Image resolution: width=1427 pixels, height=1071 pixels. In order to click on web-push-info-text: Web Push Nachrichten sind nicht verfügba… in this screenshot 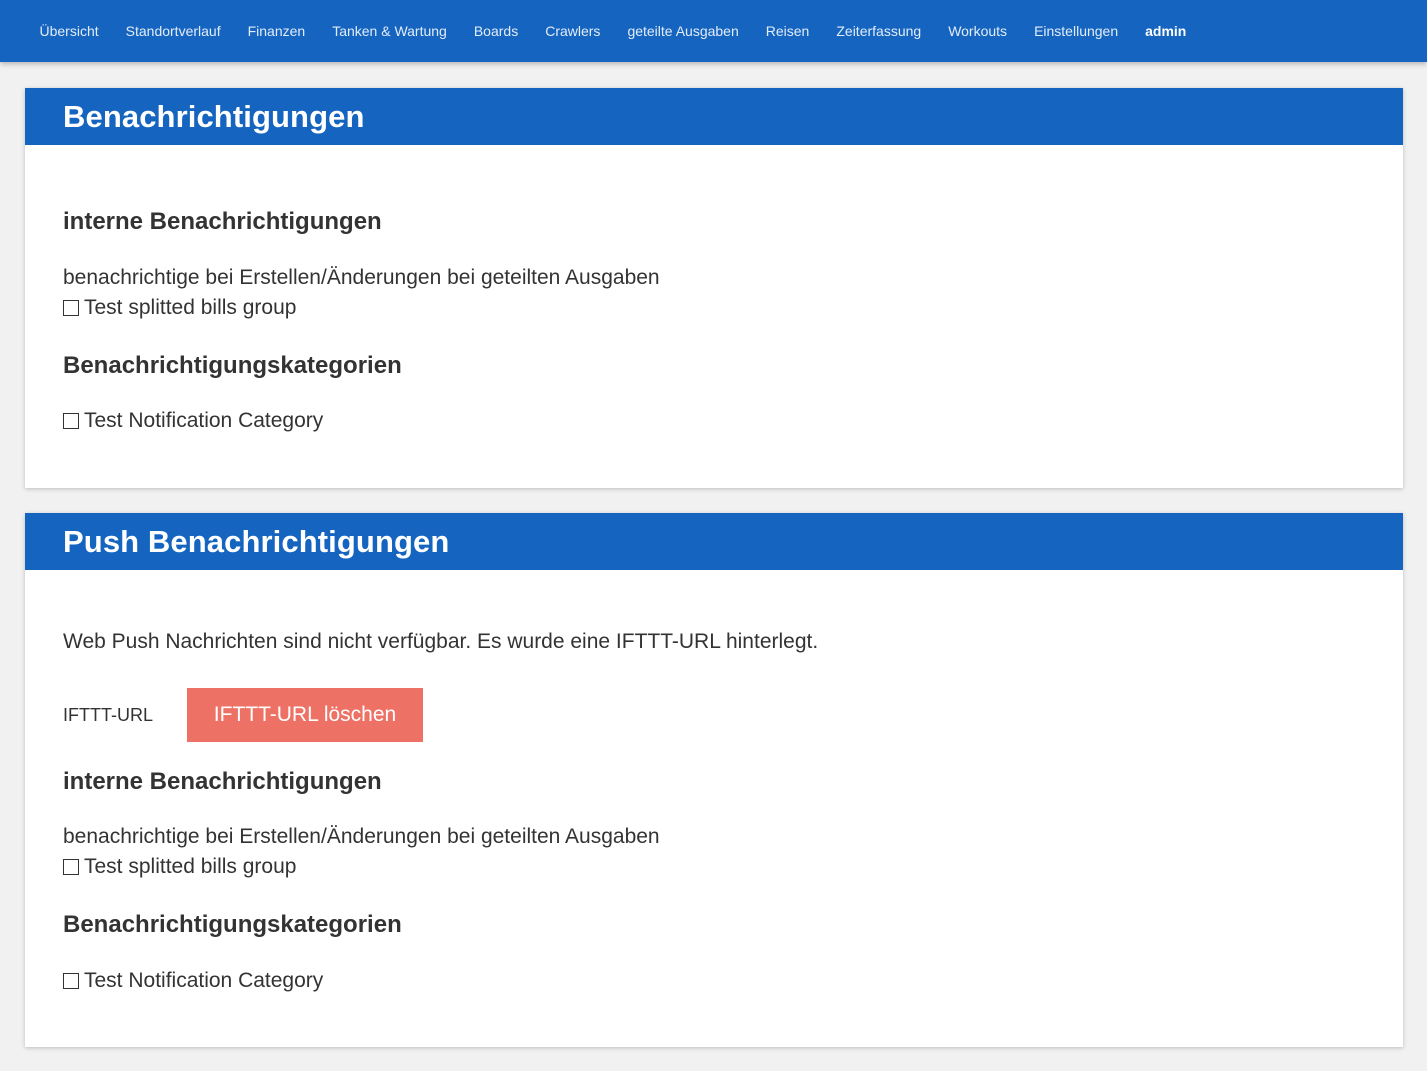, I will do `click(441, 641)`.